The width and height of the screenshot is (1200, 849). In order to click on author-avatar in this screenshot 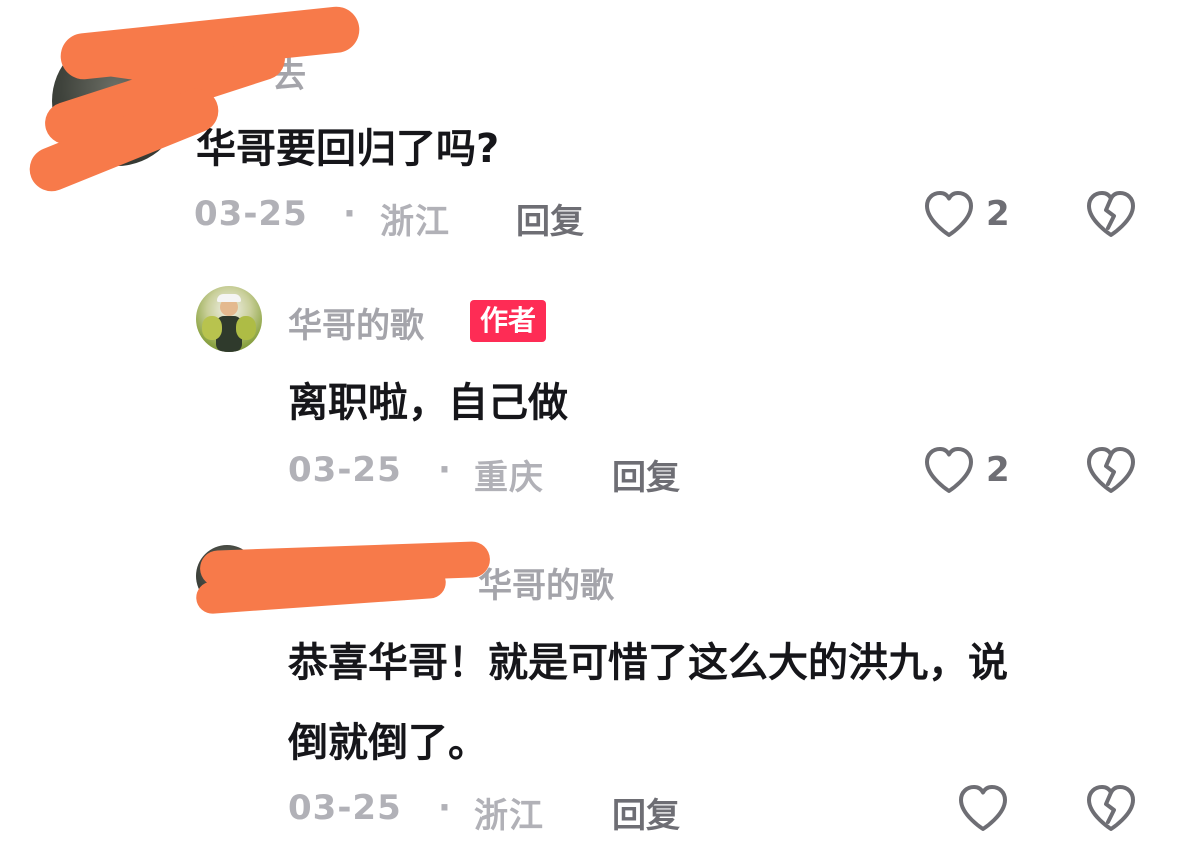, I will do `click(229, 319)`.